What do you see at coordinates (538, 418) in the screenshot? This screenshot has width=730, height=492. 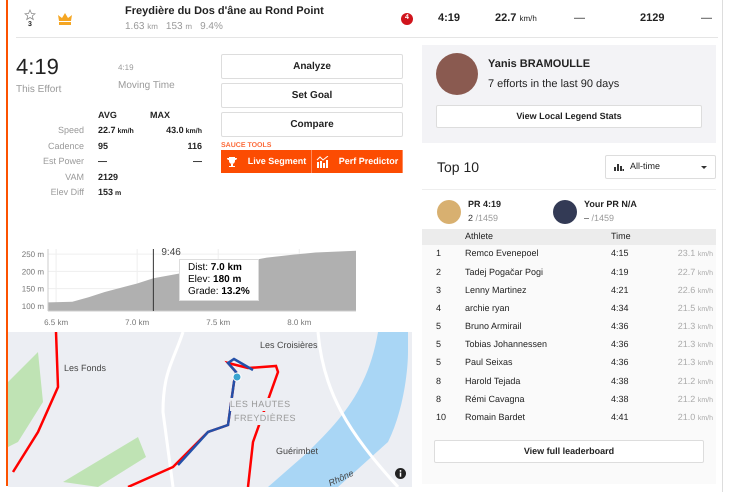 I see `athlete-name: Romain Bardet` at bounding box center [538, 418].